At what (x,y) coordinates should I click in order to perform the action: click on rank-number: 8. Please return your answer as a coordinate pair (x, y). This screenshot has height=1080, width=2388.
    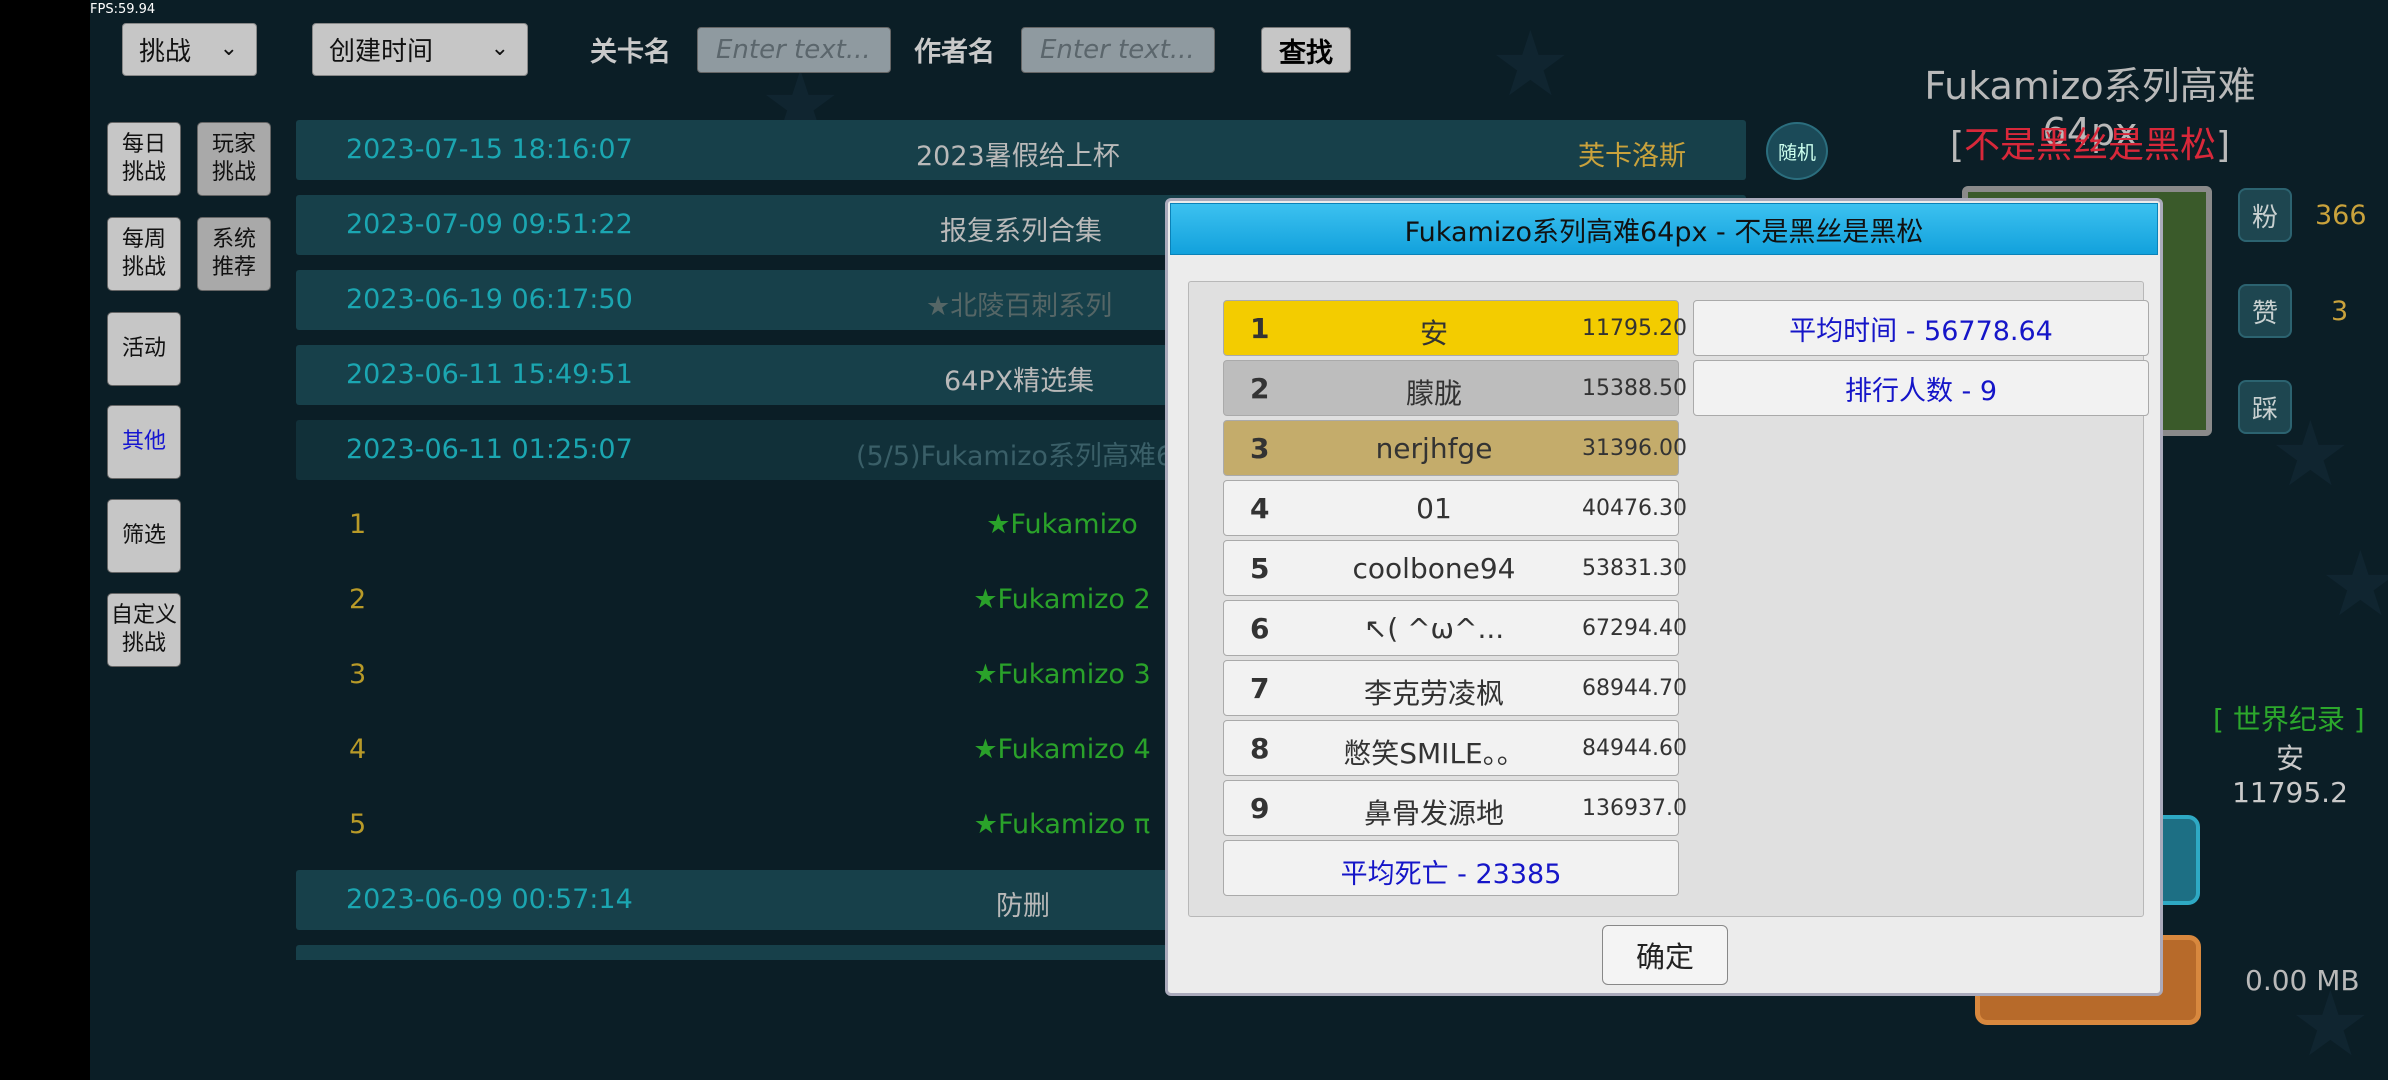
    Looking at the image, I should click on (1260, 748).